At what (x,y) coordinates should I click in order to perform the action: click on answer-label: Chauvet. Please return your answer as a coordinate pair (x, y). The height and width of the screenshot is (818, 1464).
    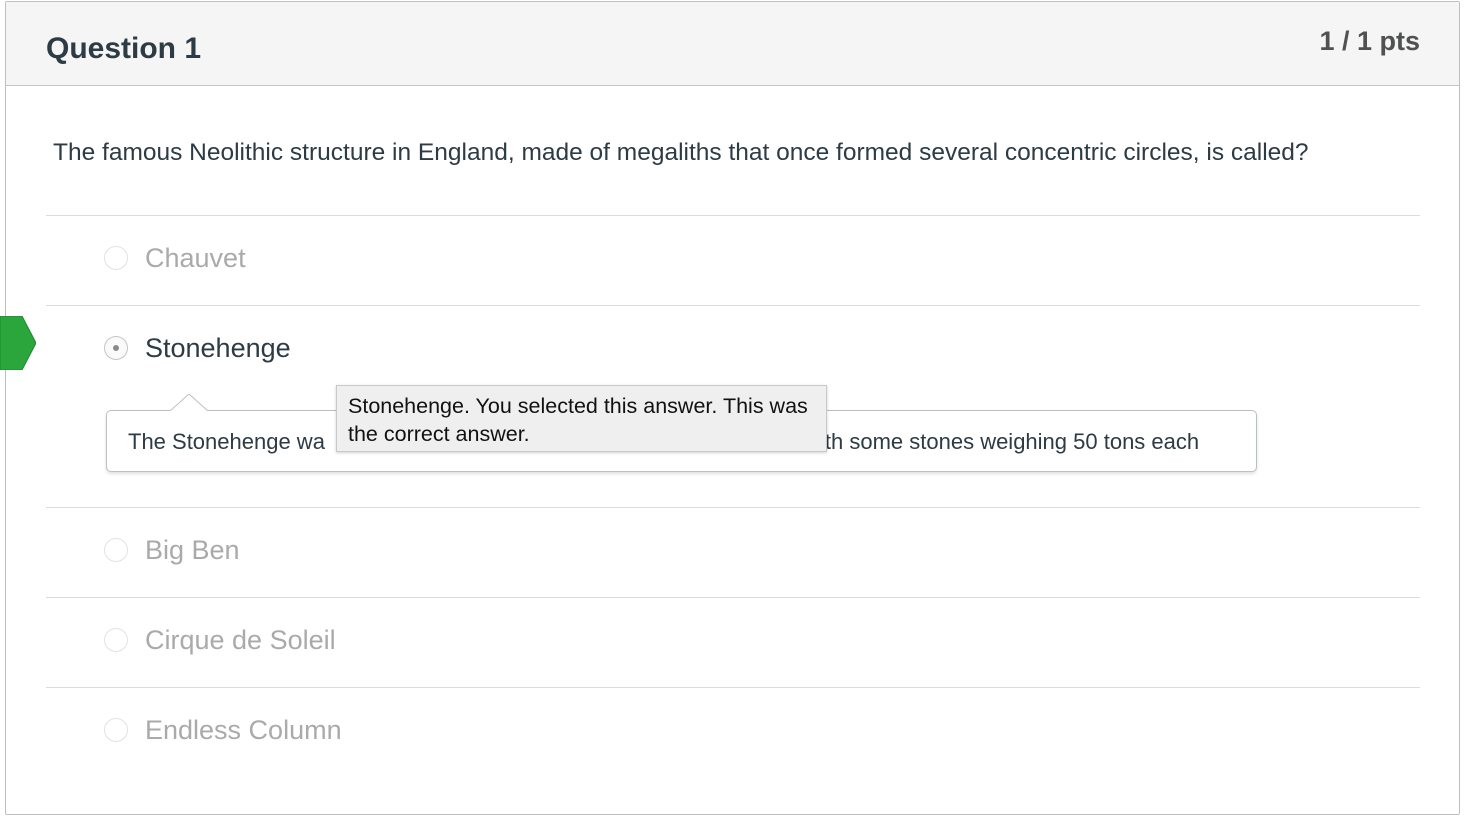
    Looking at the image, I should click on (195, 258).